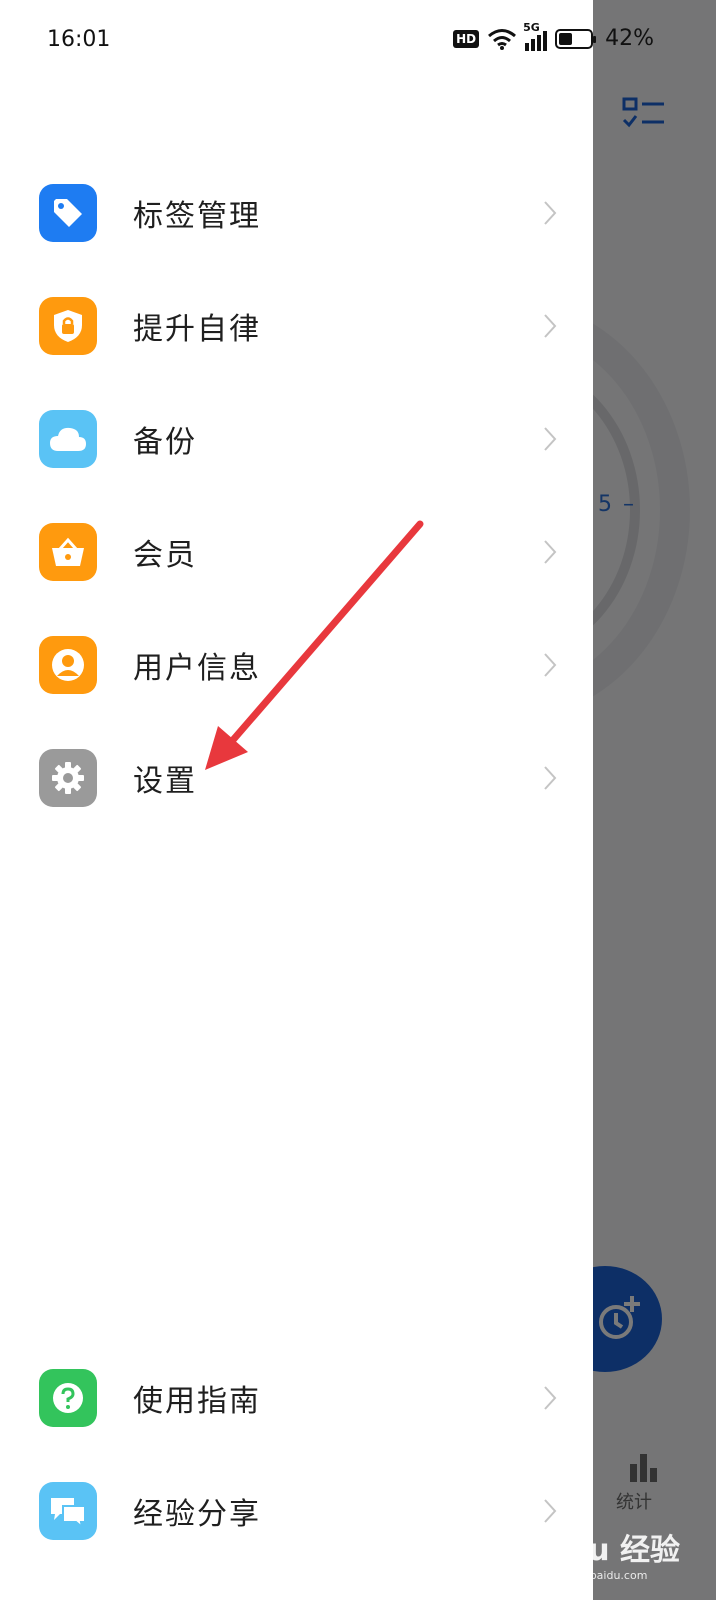 The height and width of the screenshot is (1600, 716). Describe the element at coordinates (165, 781) in the screenshot. I see `menu-item-label: 设置` at that location.